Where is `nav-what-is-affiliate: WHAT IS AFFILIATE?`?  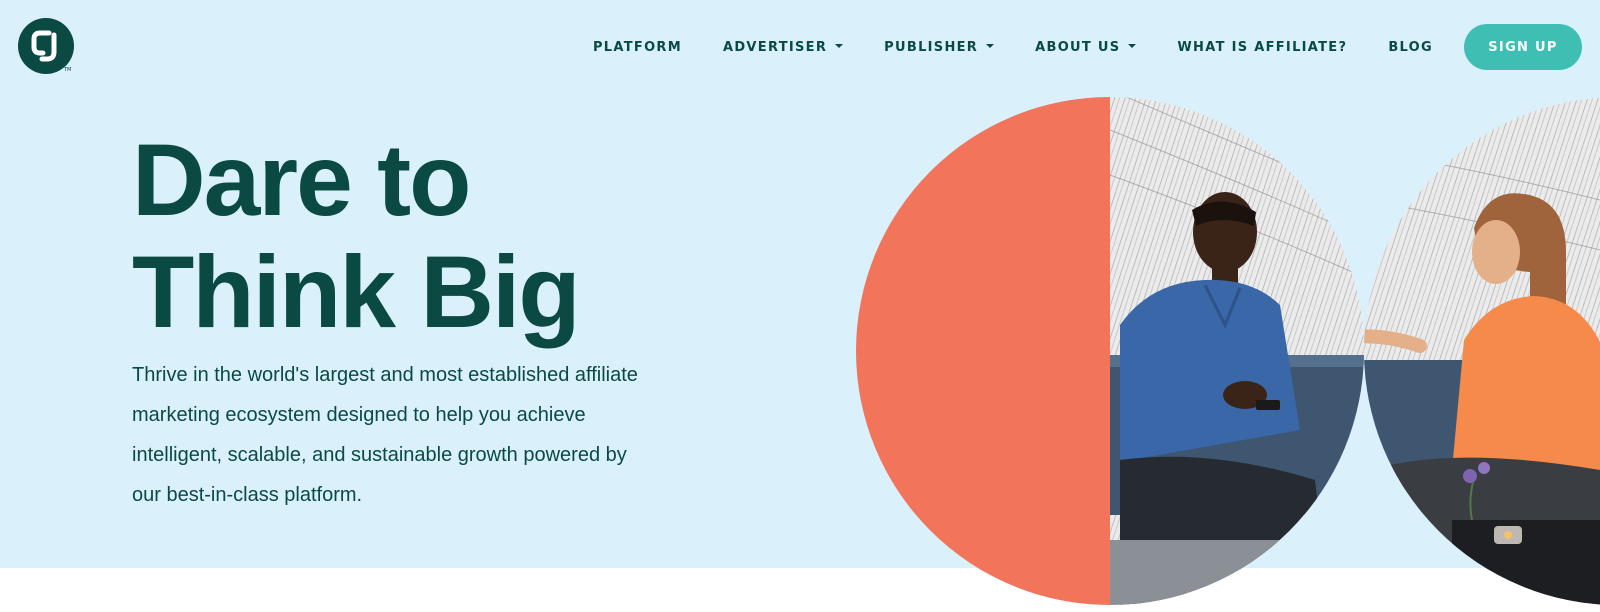
nav-what-is-affiliate: WHAT IS AFFILIATE? is located at coordinates (1262, 47).